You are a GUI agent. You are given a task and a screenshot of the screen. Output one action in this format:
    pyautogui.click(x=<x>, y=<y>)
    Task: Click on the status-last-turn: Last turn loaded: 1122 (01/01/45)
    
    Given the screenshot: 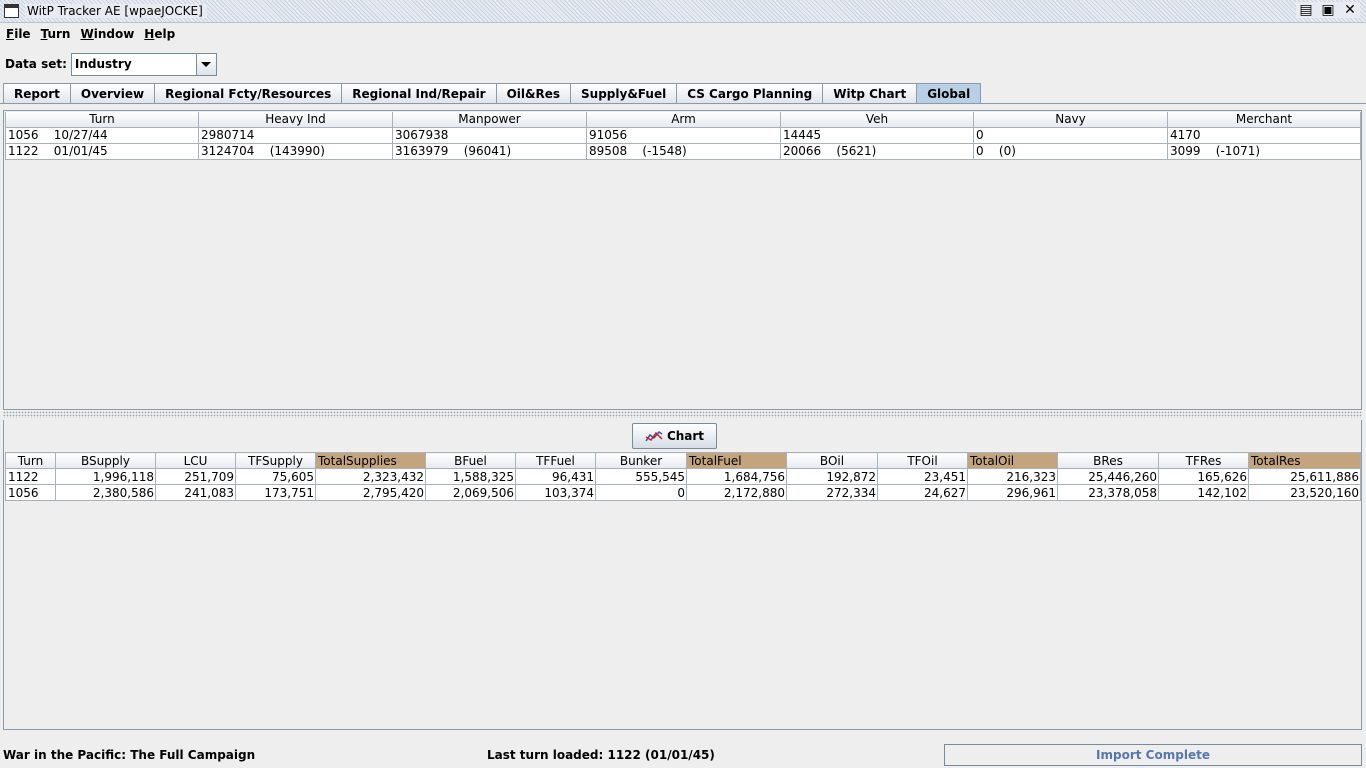 What is the action you would take?
    pyautogui.click(x=601, y=755)
    